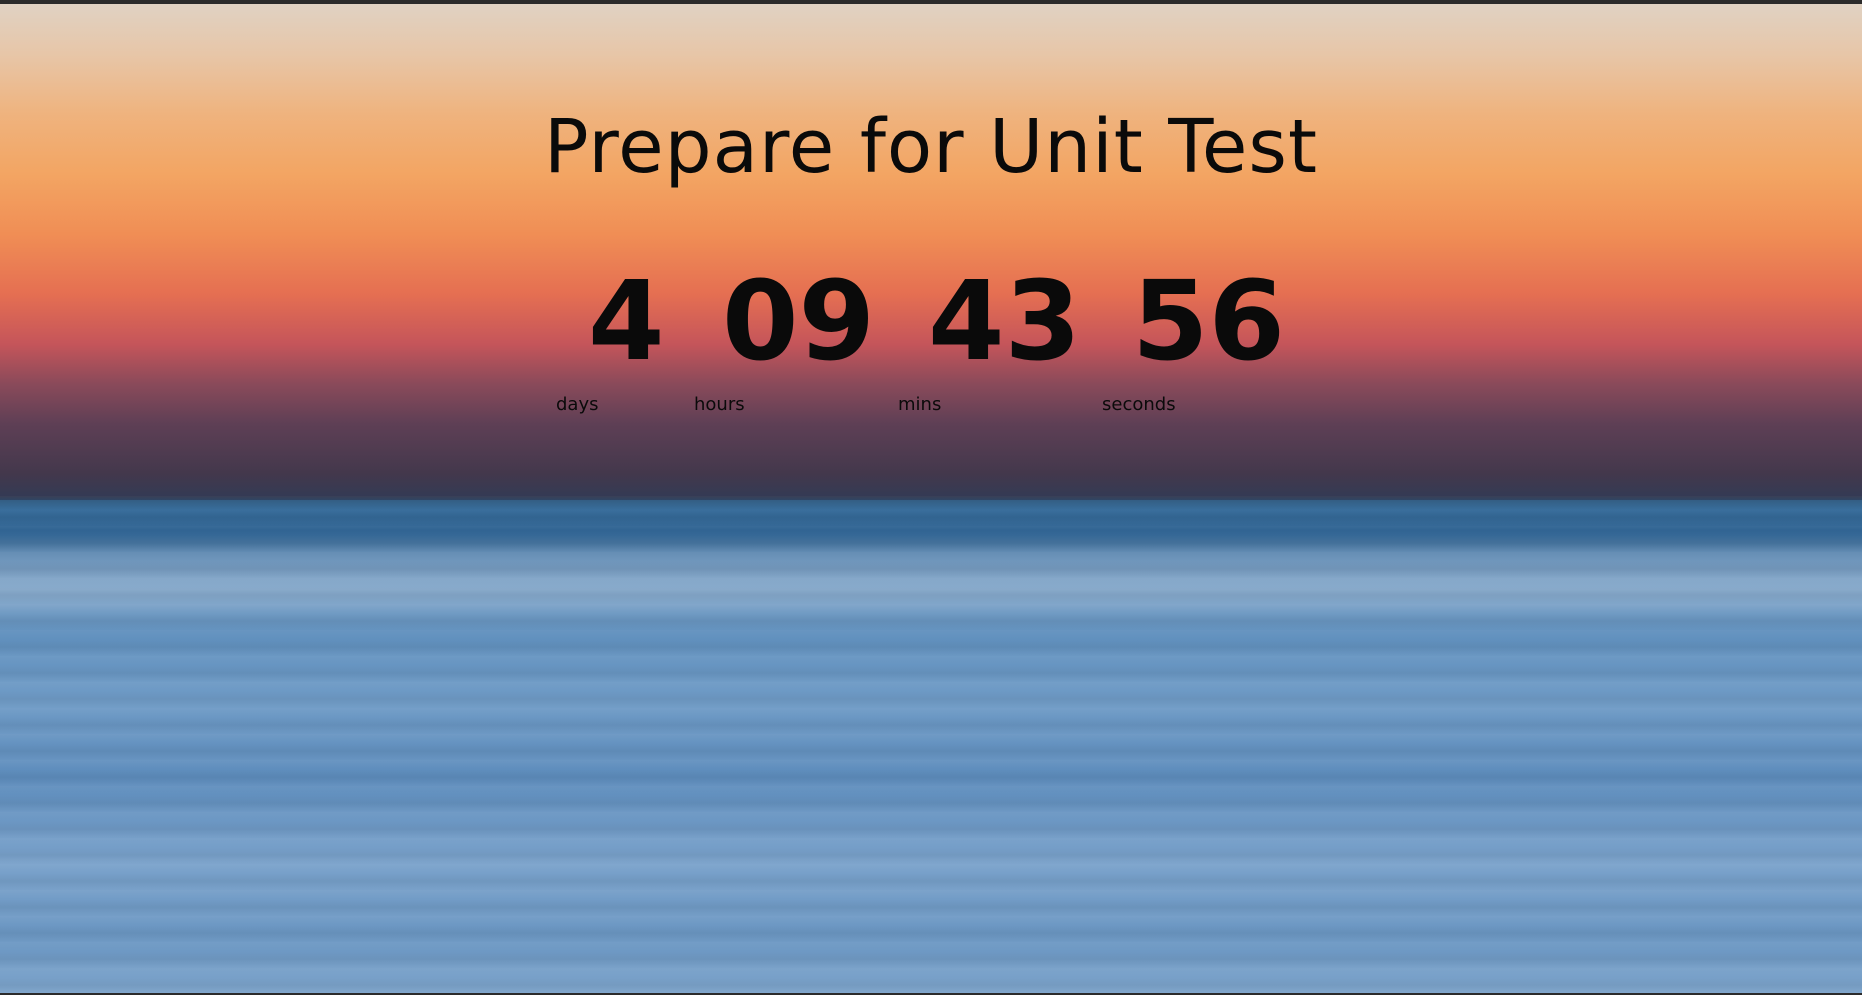  What do you see at coordinates (920, 404) in the screenshot?
I see `mins-label: mins` at bounding box center [920, 404].